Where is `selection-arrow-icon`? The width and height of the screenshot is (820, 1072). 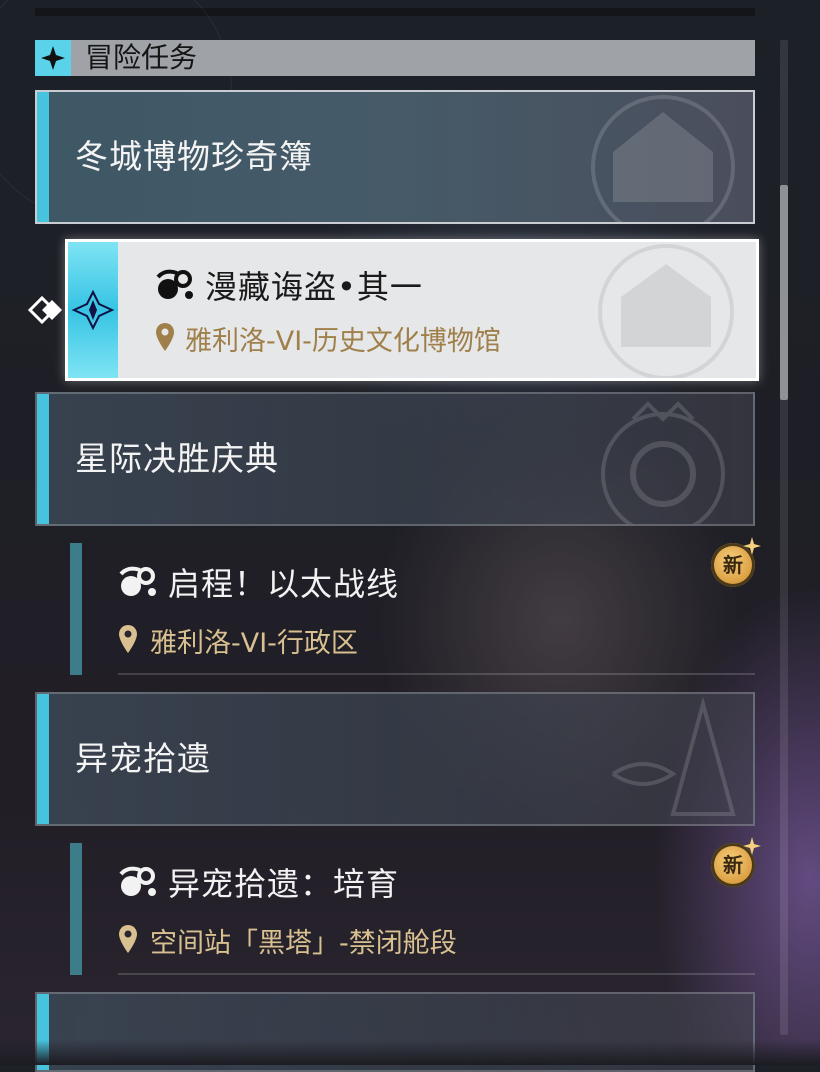
selection-arrow-icon is located at coordinates (44, 310).